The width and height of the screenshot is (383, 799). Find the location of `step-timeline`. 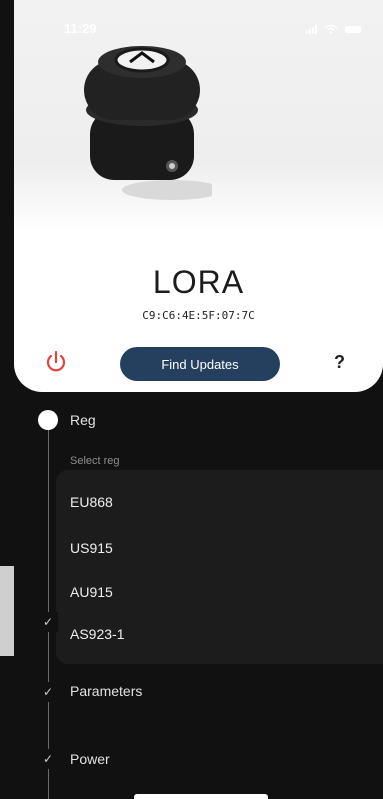

step-timeline is located at coordinates (48, 609).